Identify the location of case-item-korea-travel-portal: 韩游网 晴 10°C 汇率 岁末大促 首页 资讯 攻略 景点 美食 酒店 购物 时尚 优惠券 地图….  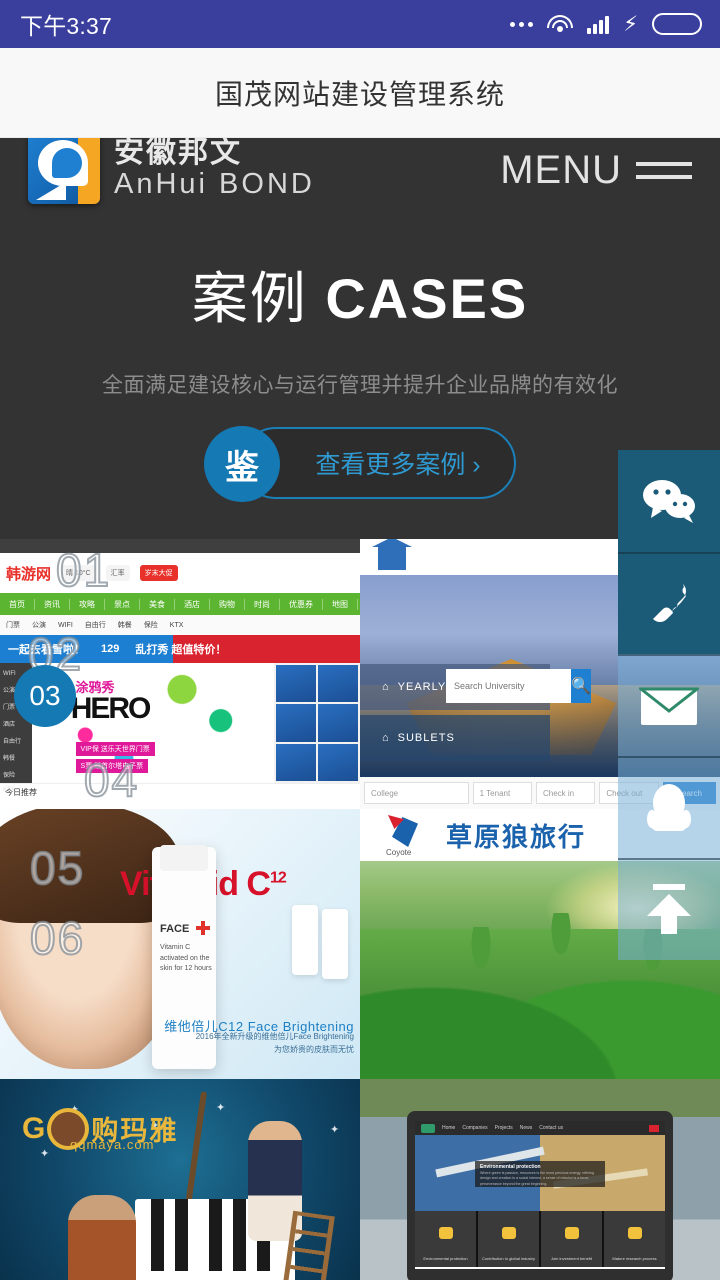
(180, 674).